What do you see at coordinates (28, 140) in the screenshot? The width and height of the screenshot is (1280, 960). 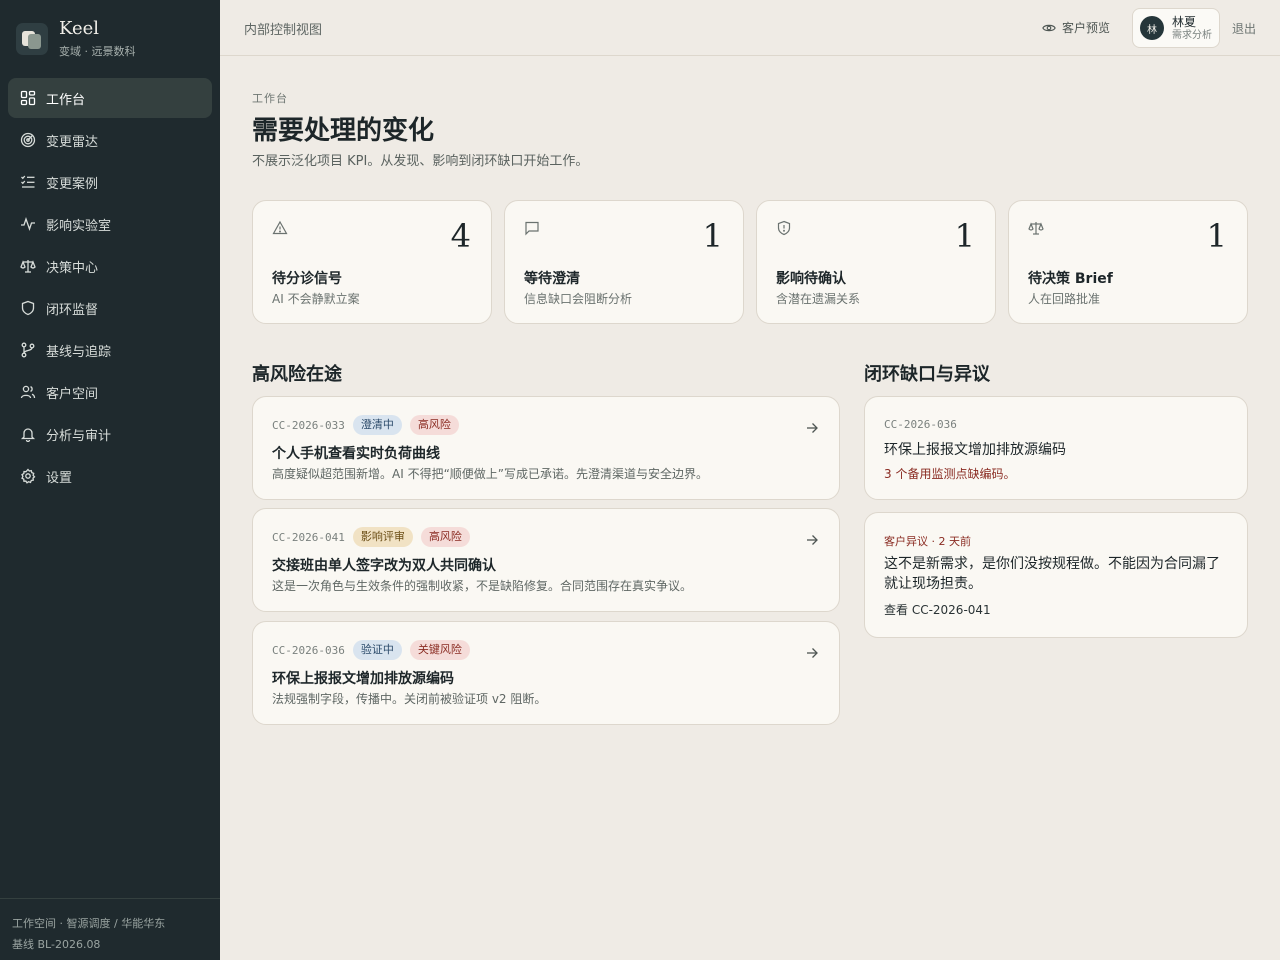 I see `radar-icon` at bounding box center [28, 140].